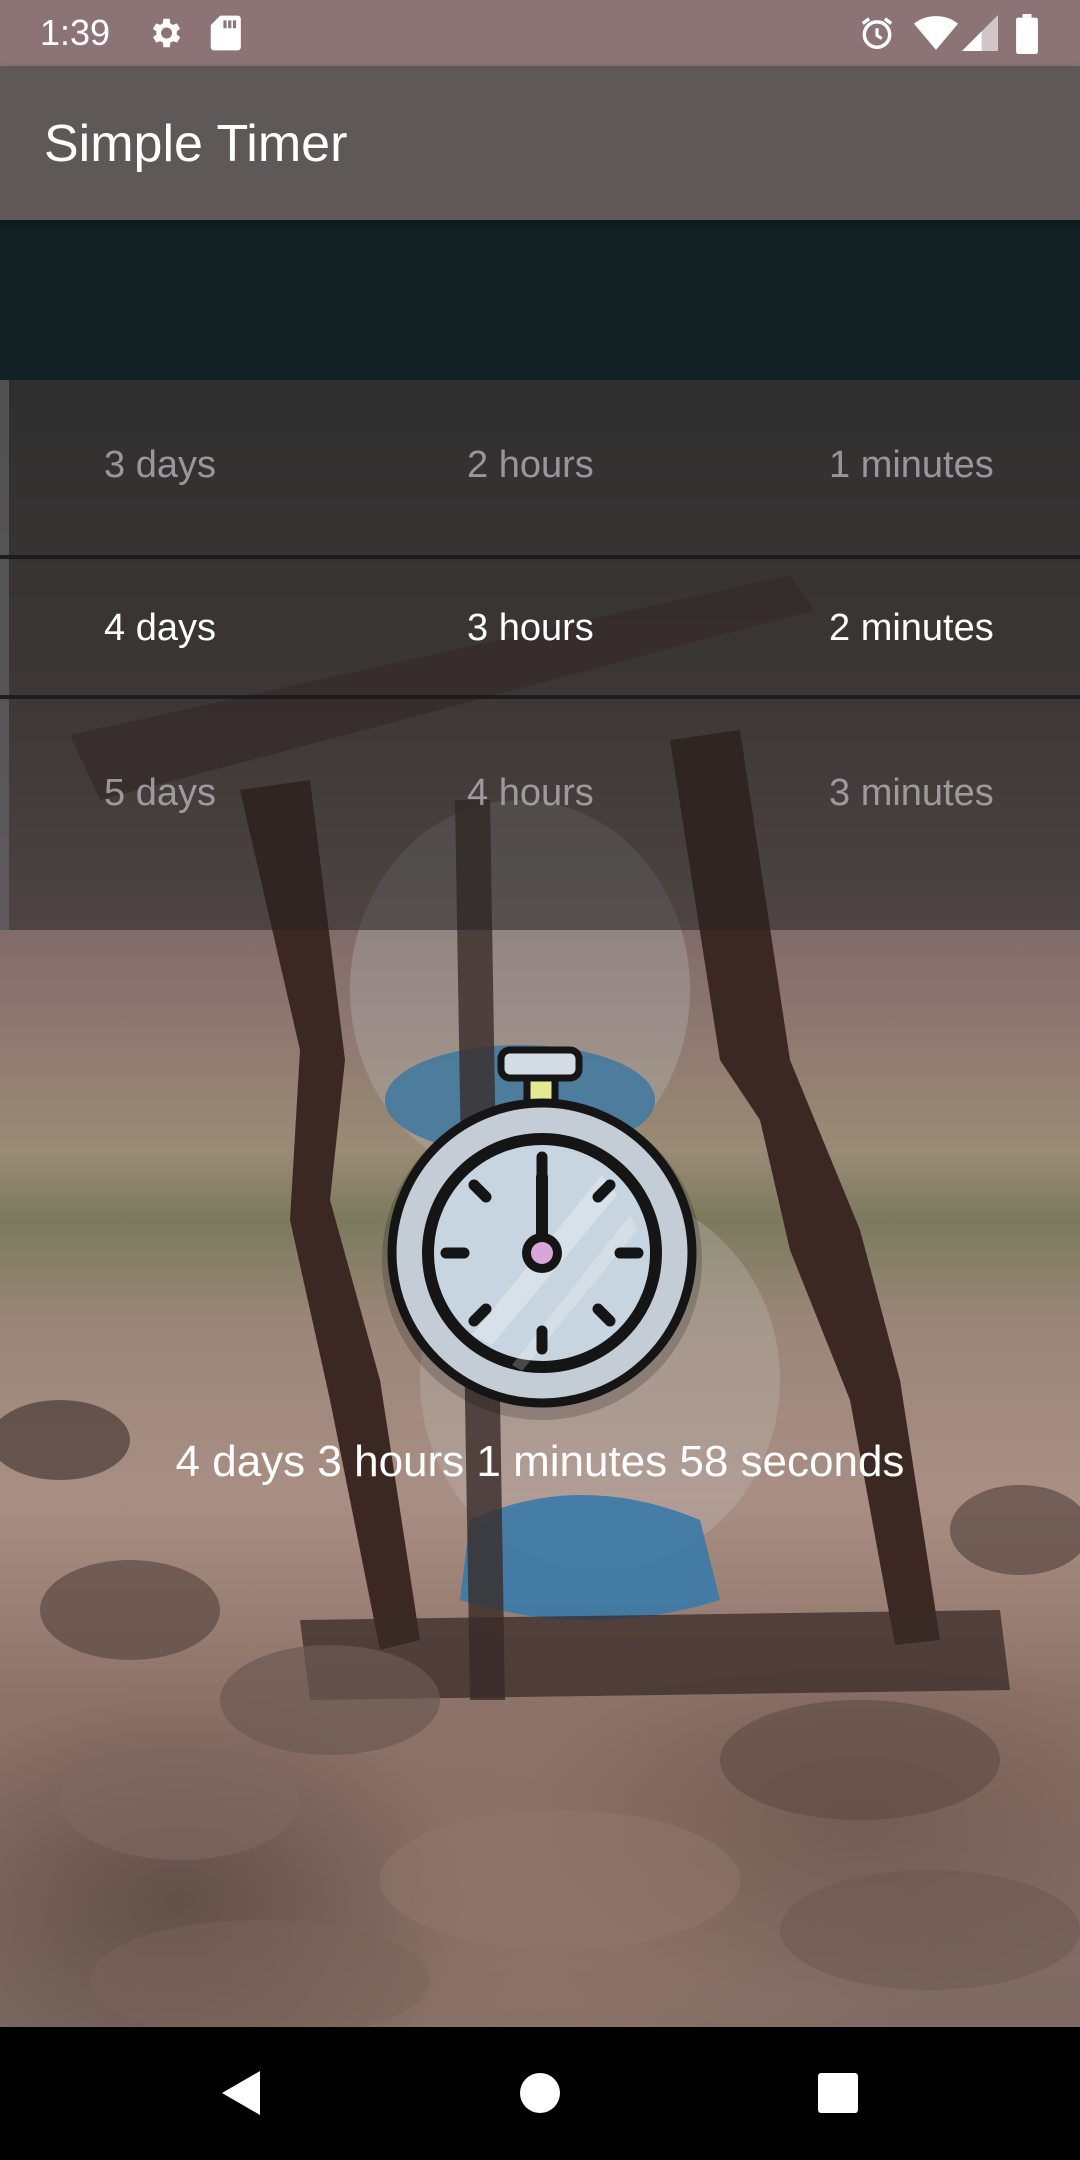 This screenshot has width=1080, height=2160. I want to click on hours-option: 2 hours, so click(530, 465).